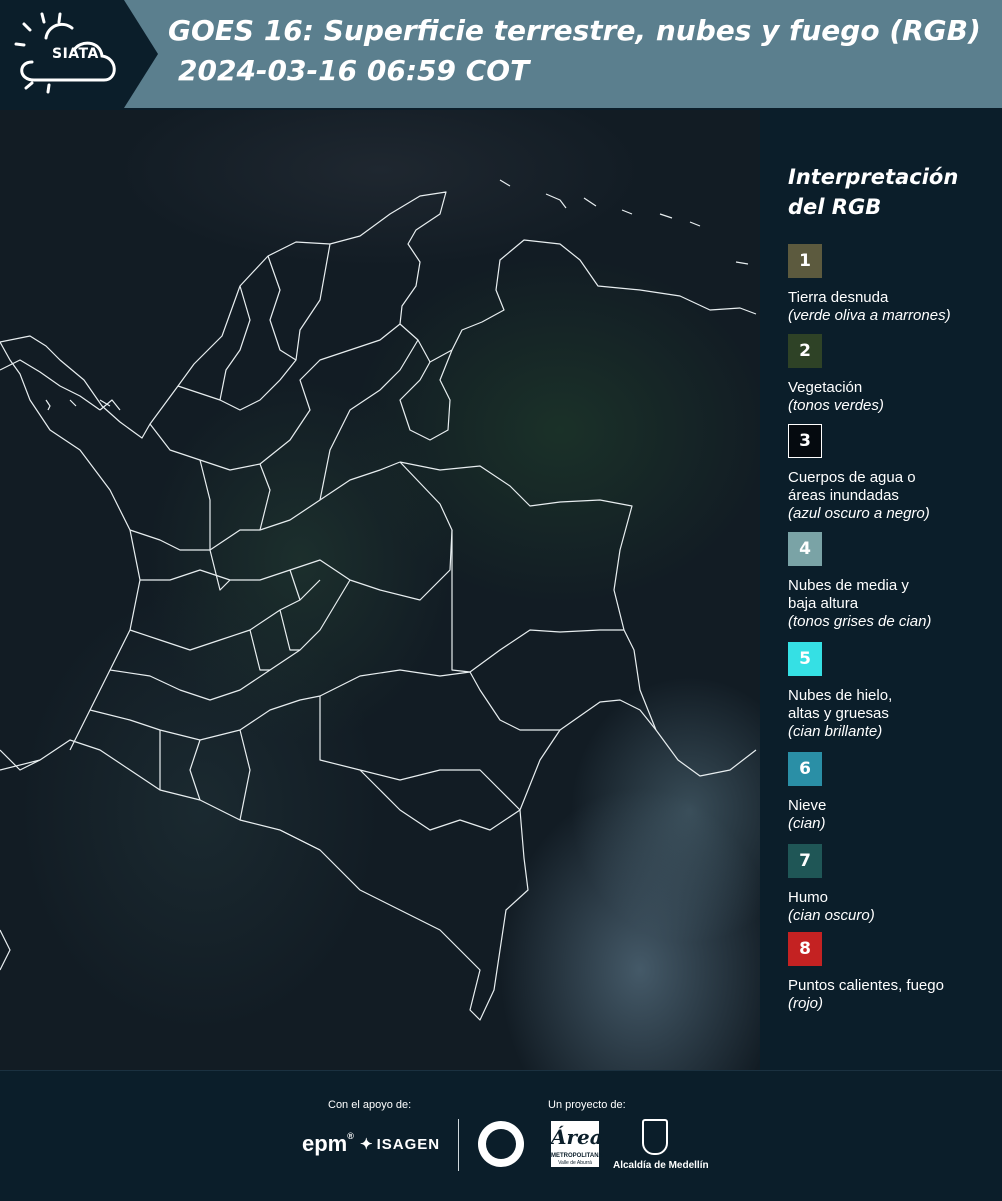 This screenshot has height=1201, width=1002. Describe the element at coordinates (836, 405) in the screenshot. I see `legend-item-desc: (tonos verdes)` at that location.